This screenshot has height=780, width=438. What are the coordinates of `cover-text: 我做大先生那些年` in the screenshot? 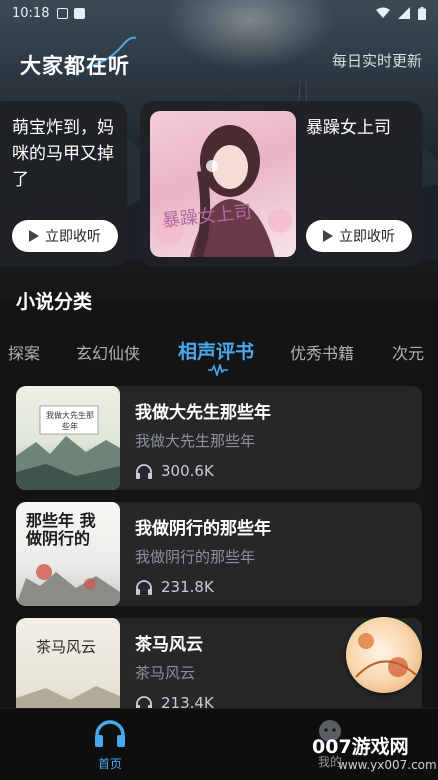 It's located at (70, 421).